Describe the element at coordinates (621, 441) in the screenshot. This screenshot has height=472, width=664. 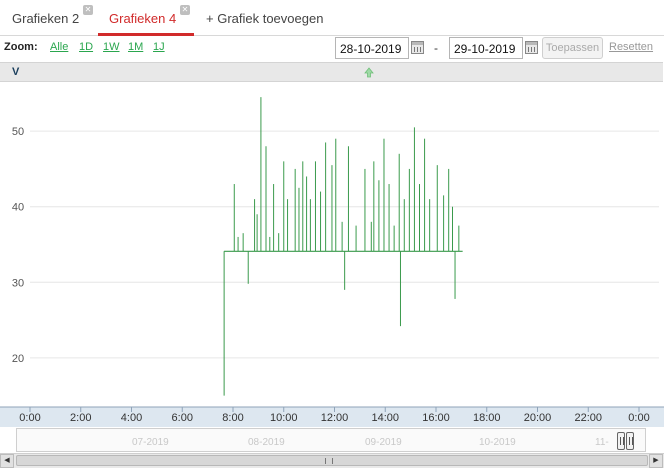
I see `navigator-handle-left` at that location.